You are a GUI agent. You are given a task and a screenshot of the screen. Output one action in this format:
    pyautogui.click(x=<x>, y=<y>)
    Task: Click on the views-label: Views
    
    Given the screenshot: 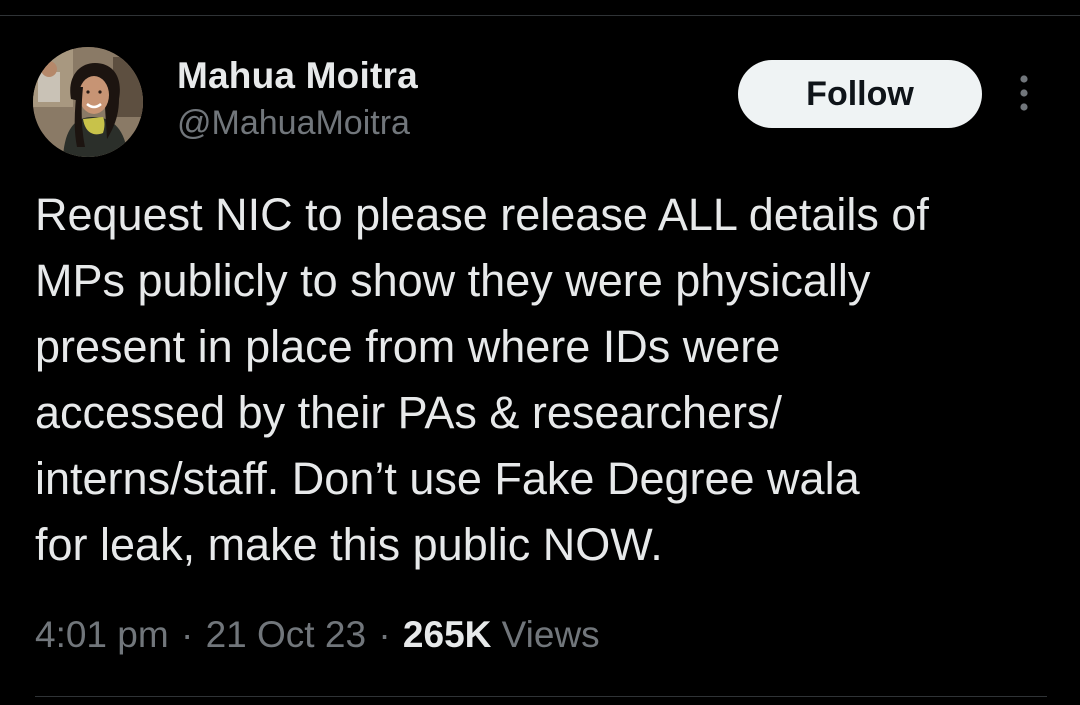 What is the action you would take?
    pyautogui.click(x=551, y=634)
    